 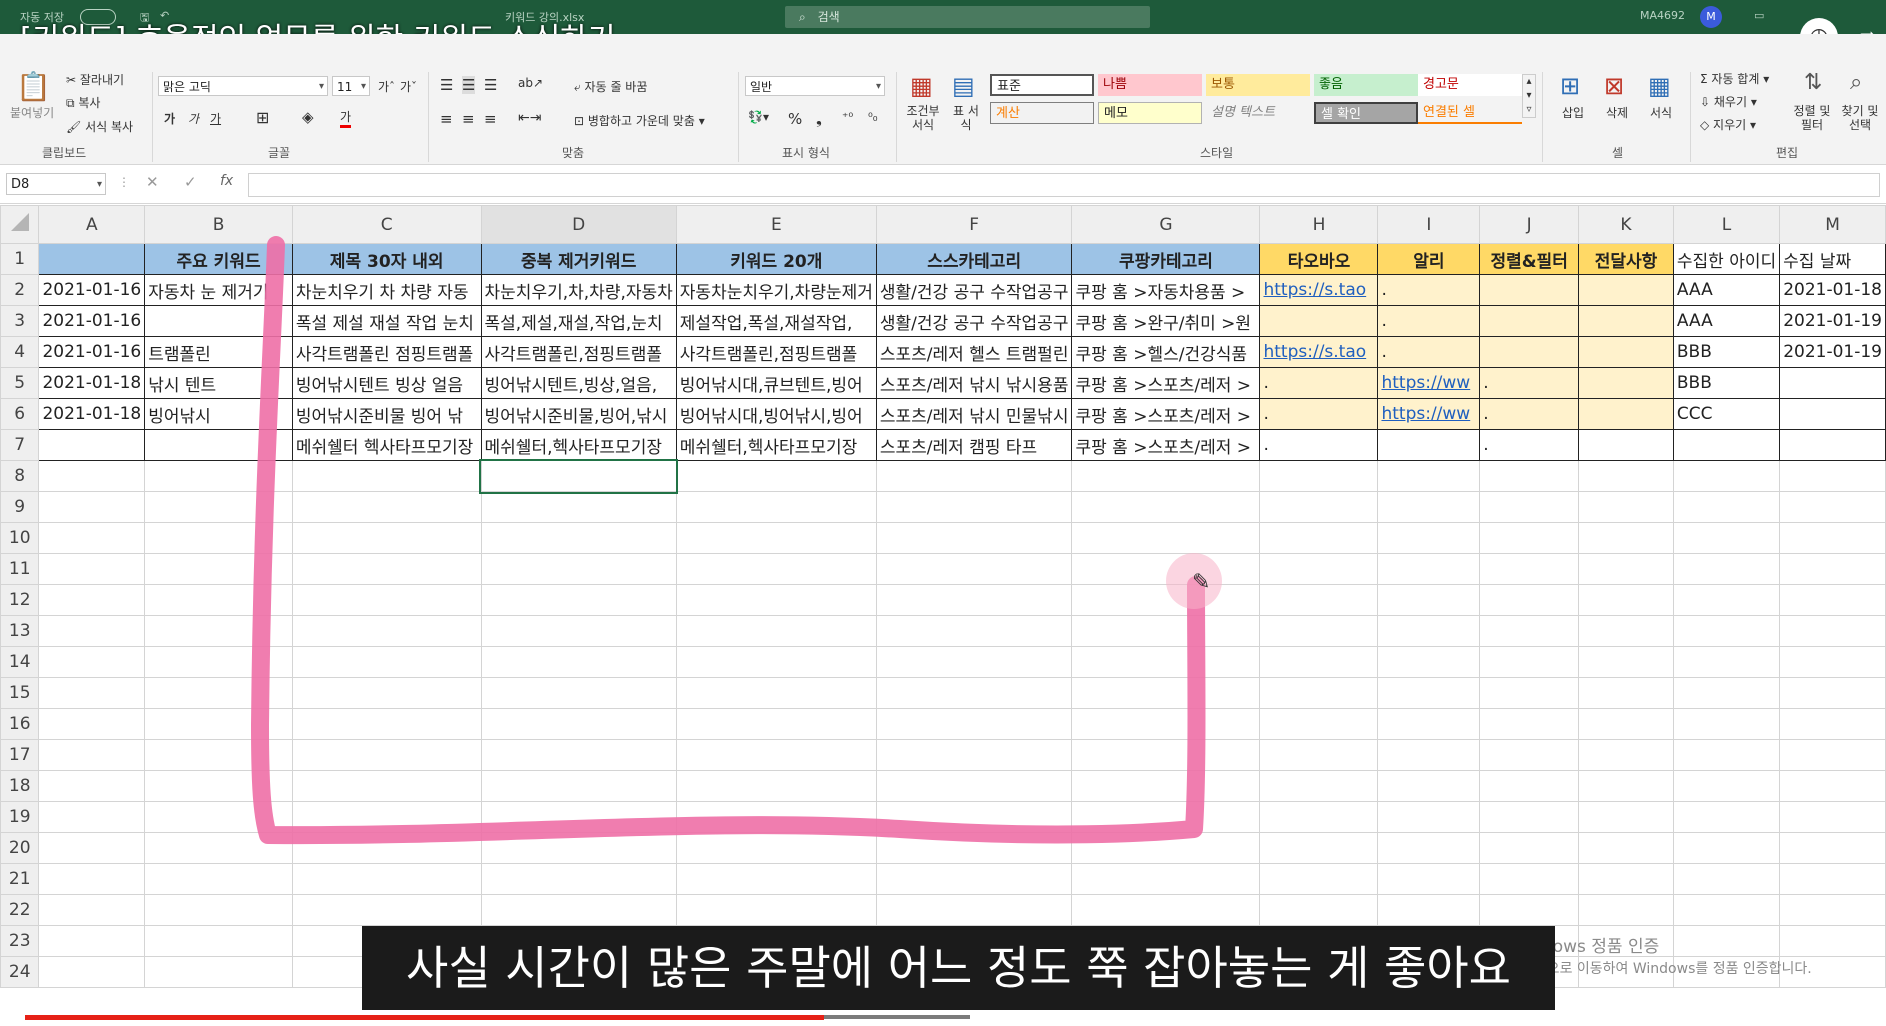 What do you see at coordinates (967, 17) in the screenshot?
I see `search-box: ⌕ 검색` at bounding box center [967, 17].